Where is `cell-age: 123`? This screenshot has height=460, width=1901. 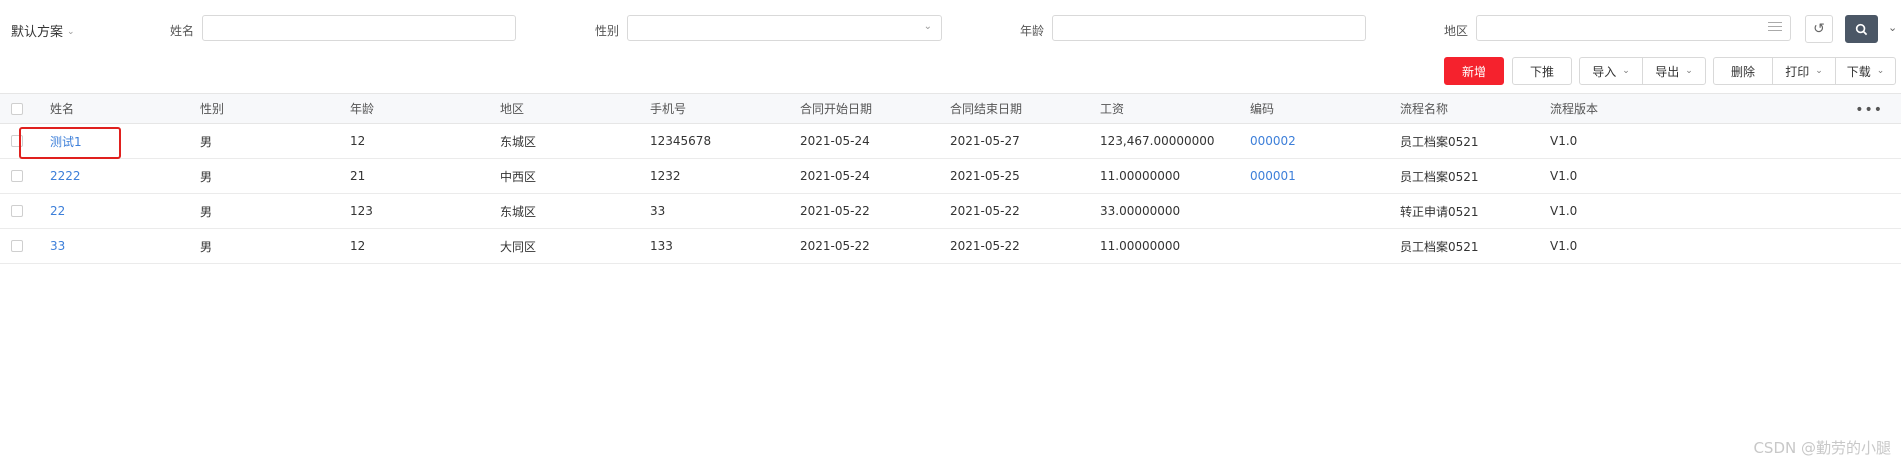
cell-age: 123 is located at coordinates (361, 211).